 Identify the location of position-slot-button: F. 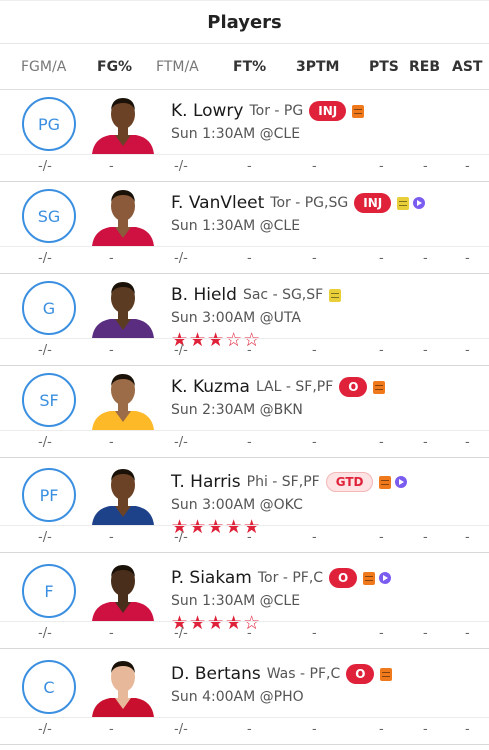
(49, 591).